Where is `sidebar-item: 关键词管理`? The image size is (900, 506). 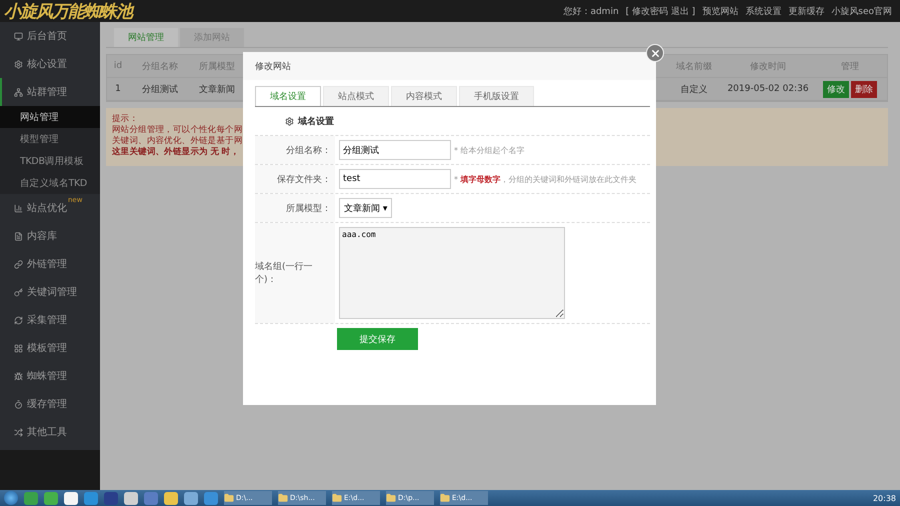 sidebar-item: 关键词管理 is located at coordinates (50, 292).